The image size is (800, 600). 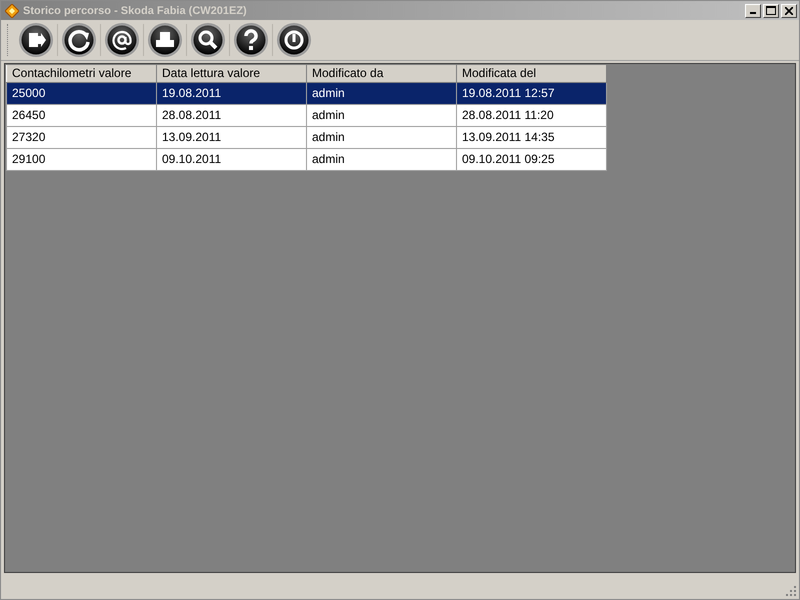 What do you see at coordinates (381, 73) in the screenshot?
I see `column-header: Modificato da` at bounding box center [381, 73].